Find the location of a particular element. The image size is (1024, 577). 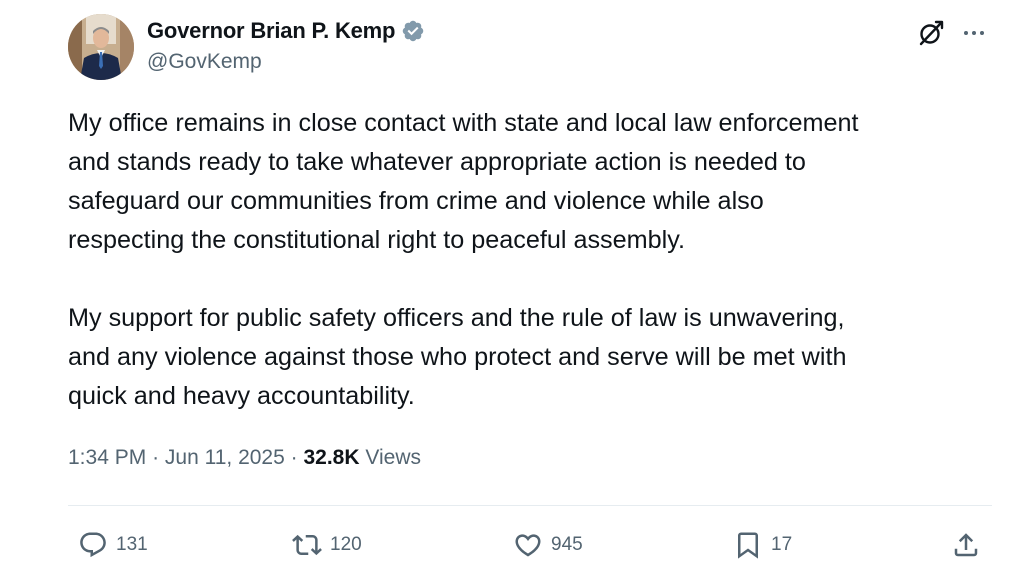

like-icon is located at coordinates (528, 545).